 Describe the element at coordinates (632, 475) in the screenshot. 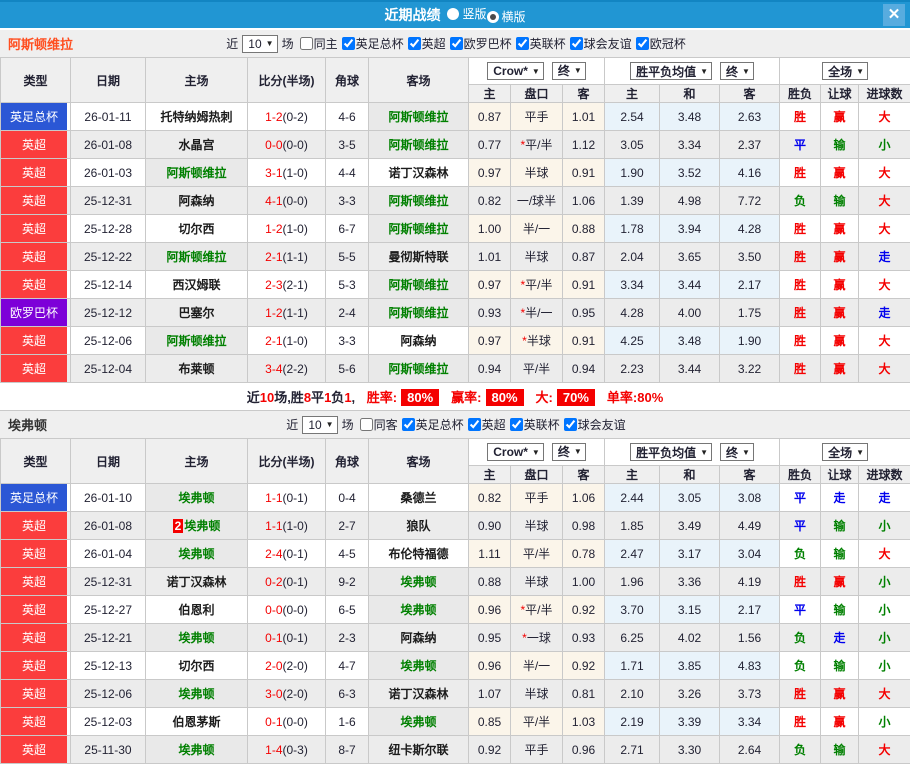

I see `sub-column-header: 主` at that location.